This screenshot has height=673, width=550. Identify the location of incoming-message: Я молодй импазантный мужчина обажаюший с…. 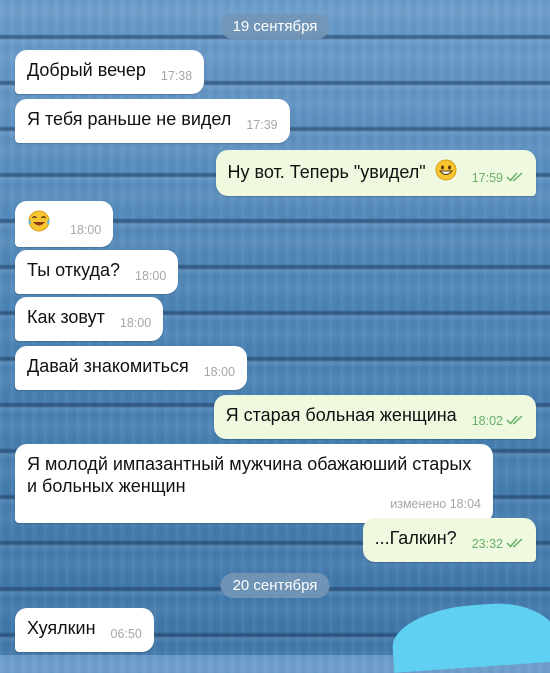
(254, 483).